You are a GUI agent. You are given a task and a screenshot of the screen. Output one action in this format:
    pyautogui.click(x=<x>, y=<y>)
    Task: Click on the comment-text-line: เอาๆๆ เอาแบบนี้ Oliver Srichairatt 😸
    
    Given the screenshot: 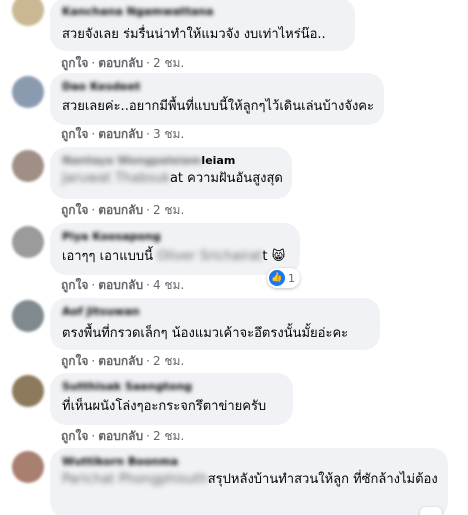 What is the action you would take?
    pyautogui.click(x=175, y=257)
    